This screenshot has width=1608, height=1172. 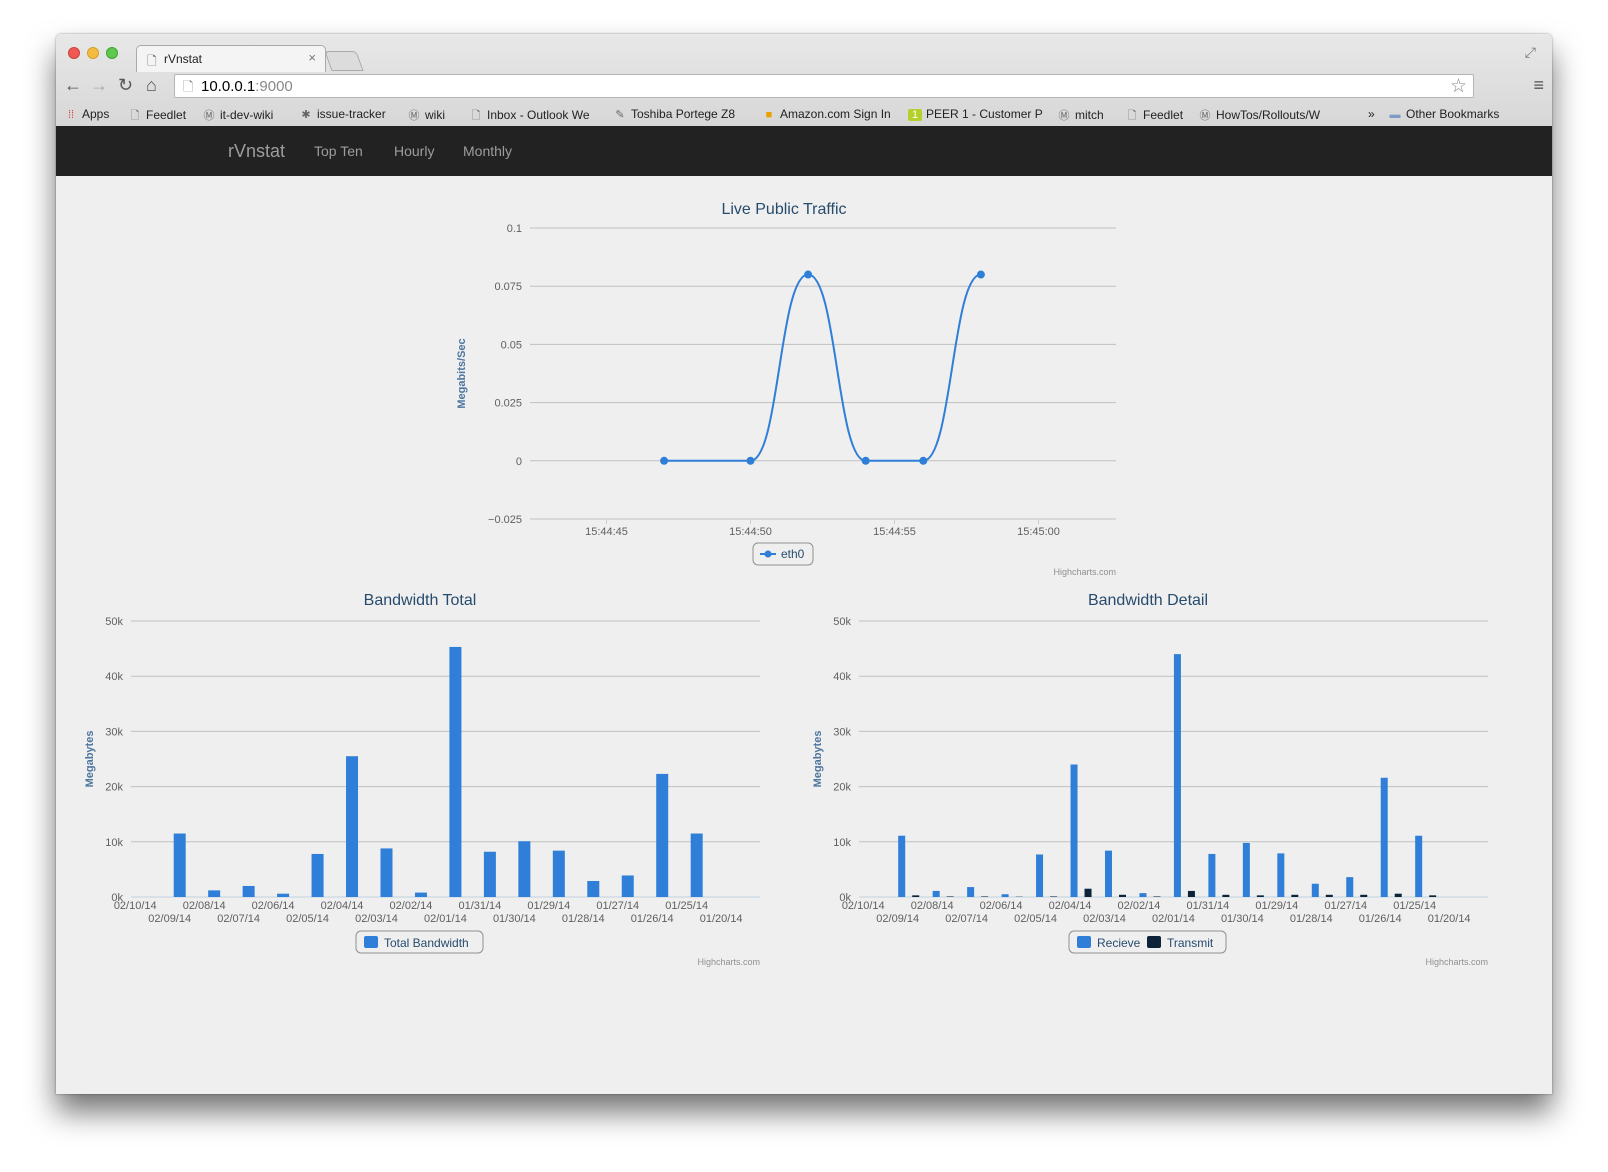 I want to click on x-tick-label: 02/08/14, so click(x=932, y=906).